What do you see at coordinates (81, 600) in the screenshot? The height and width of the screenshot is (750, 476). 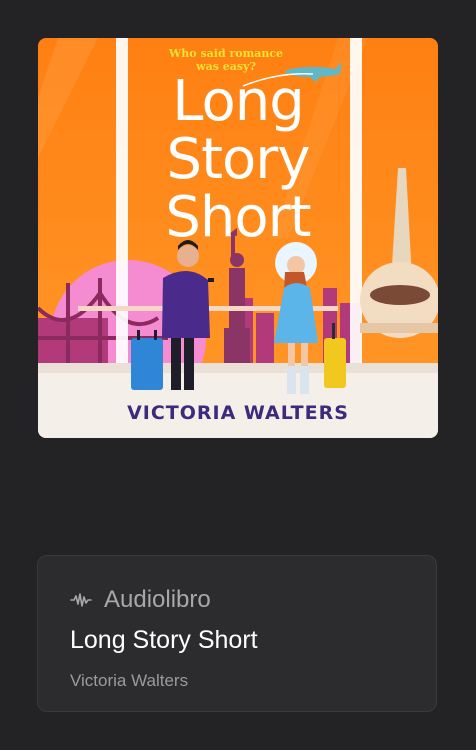 I see `audio-wave-icon` at bounding box center [81, 600].